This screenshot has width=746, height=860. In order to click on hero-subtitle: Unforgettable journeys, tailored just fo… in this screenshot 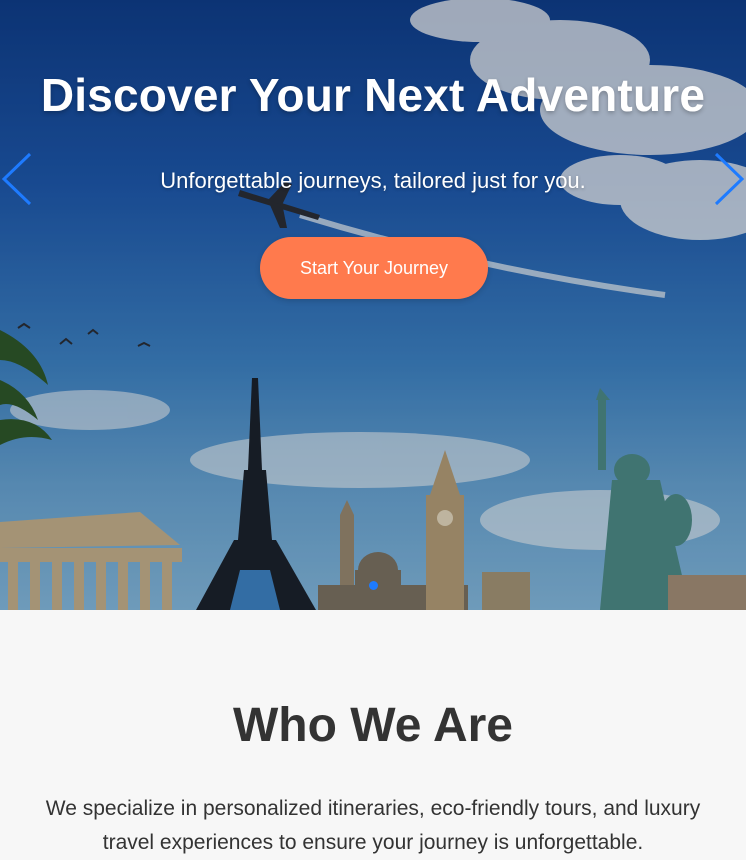, I will do `click(373, 180)`.